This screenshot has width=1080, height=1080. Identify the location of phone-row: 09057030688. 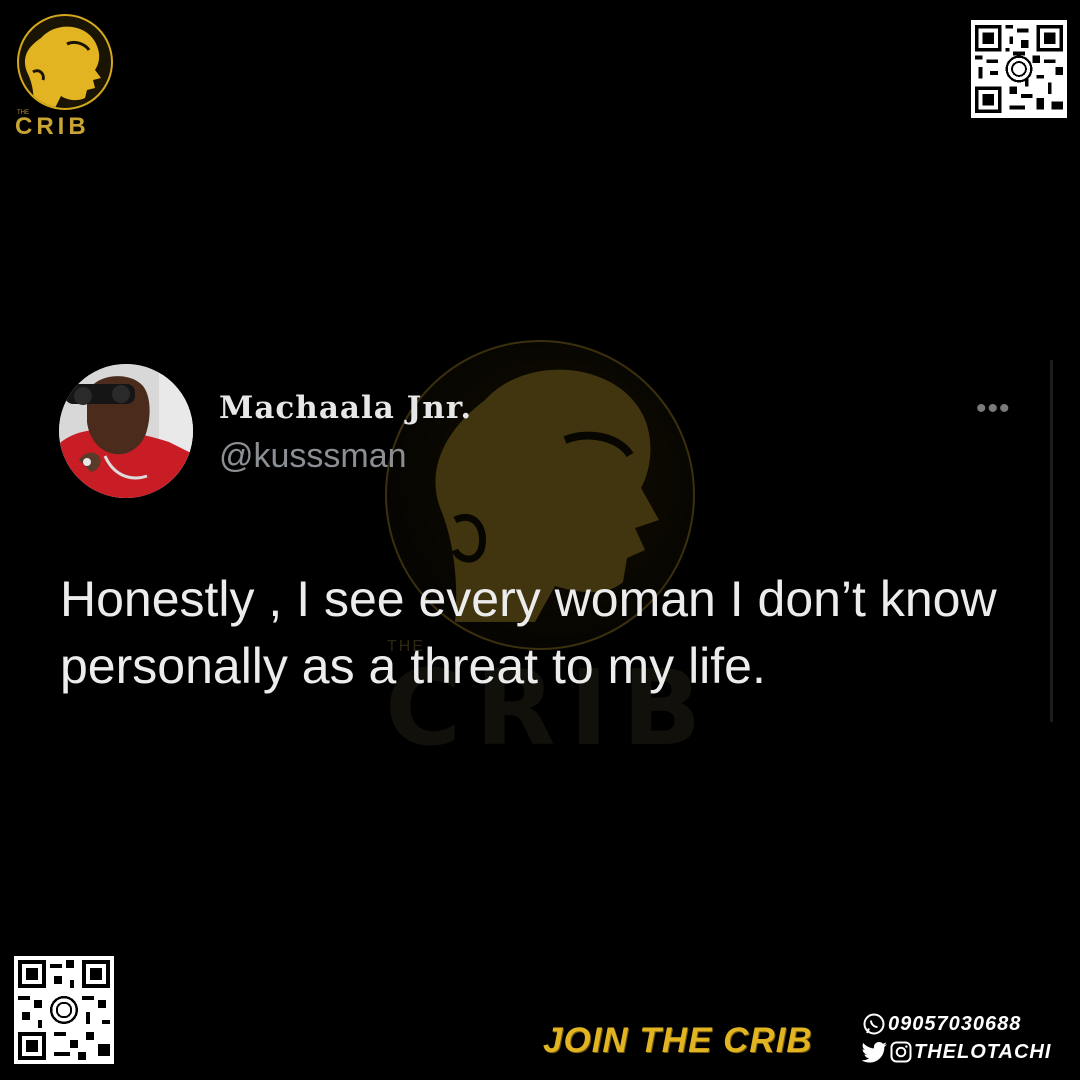
(967, 1024).